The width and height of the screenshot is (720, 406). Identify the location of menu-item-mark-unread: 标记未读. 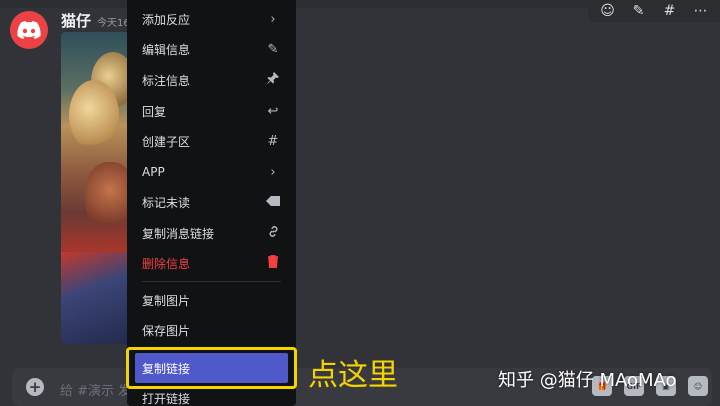
(211, 202).